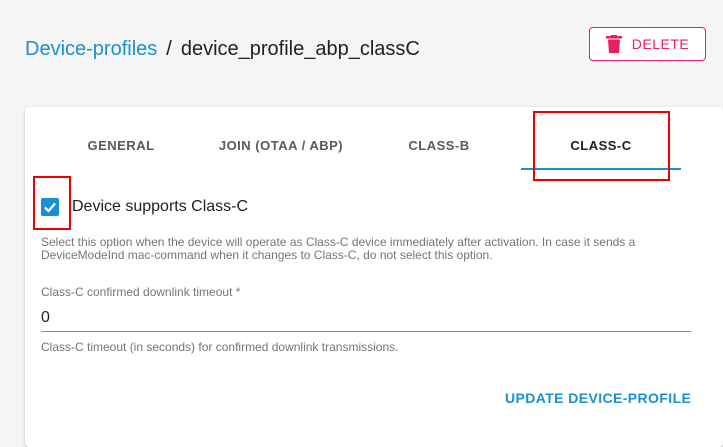  I want to click on delete-button: DELETE, so click(647, 44).